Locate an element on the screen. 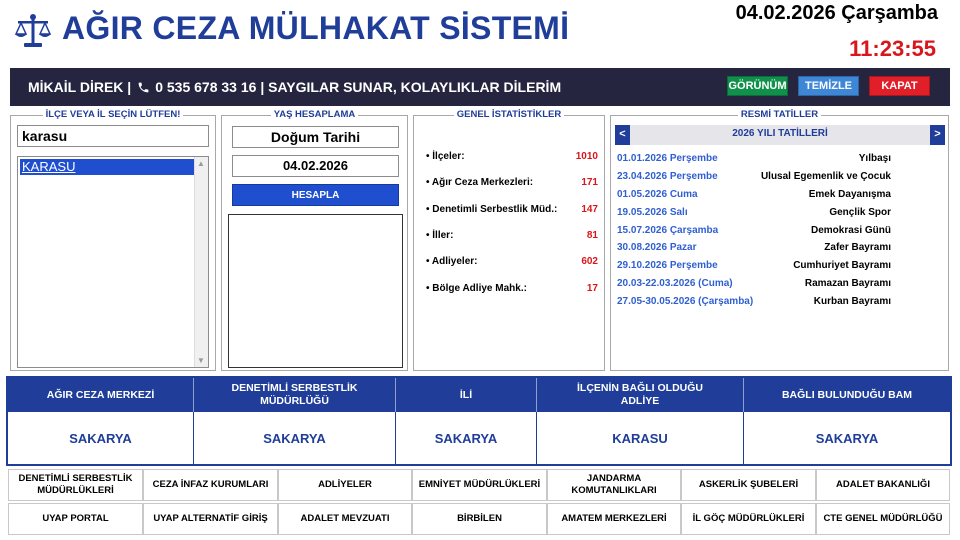 Image resolution: width=960 pixels, height=540 pixels. link-legislation: ADALET MEVZUATI is located at coordinates (345, 519).